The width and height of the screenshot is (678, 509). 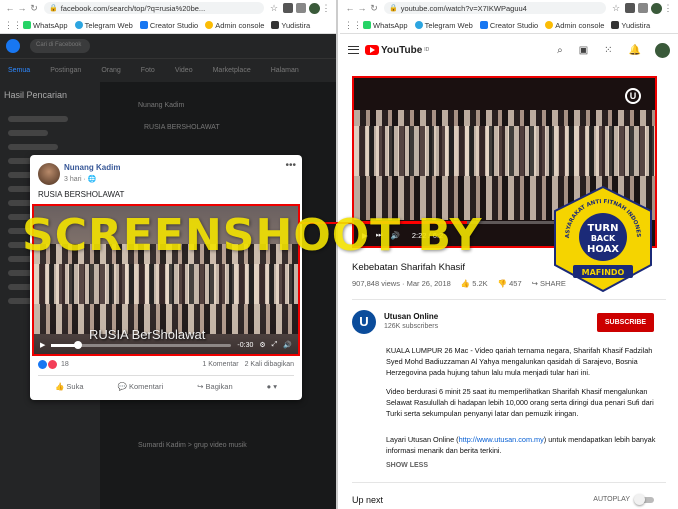 What do you see at coordinates (608, 50) in the screenshot?
I see `apps-grid-icon: ⁙` at bounding box center [608, 50].